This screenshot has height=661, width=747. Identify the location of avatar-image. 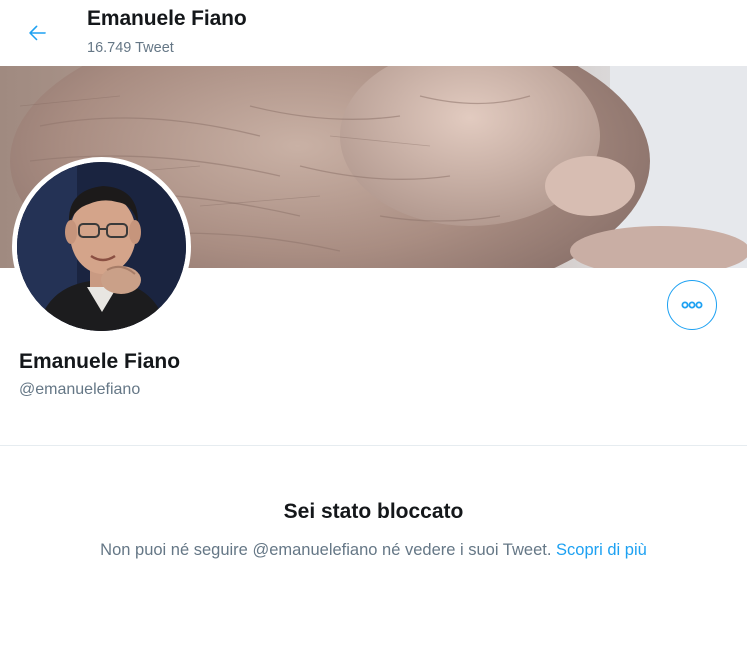
(101, 246).